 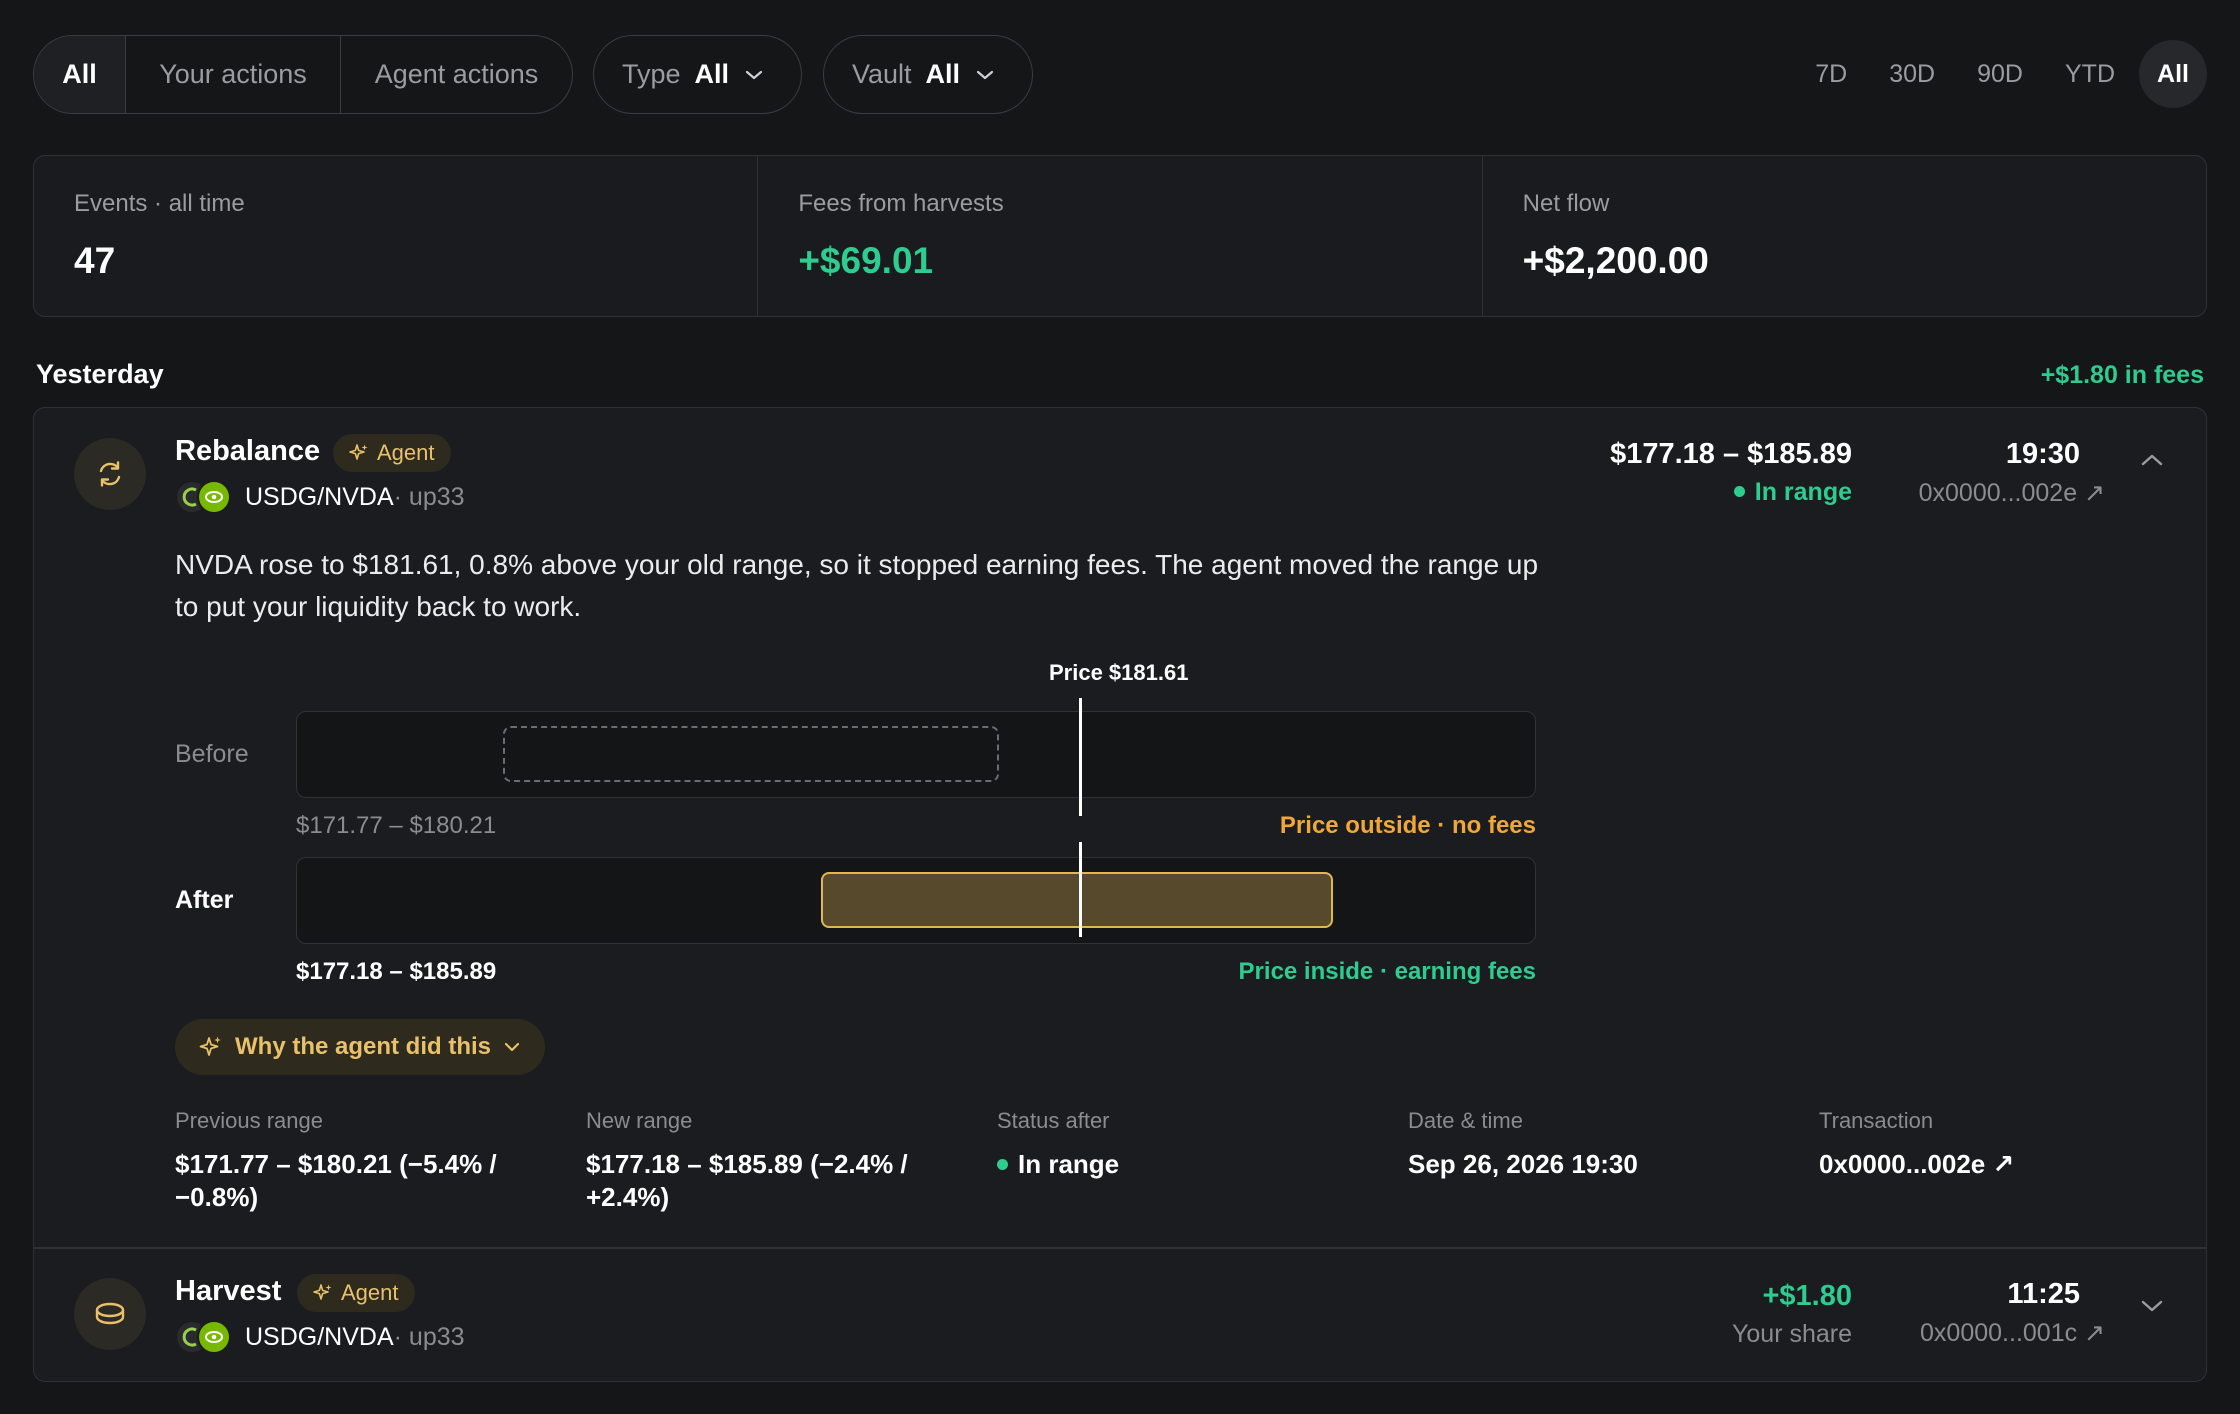 What do you see at coordinates (212, 754) in the screenshot?
I see `before-label: Before` at bounding box center [212, 754].